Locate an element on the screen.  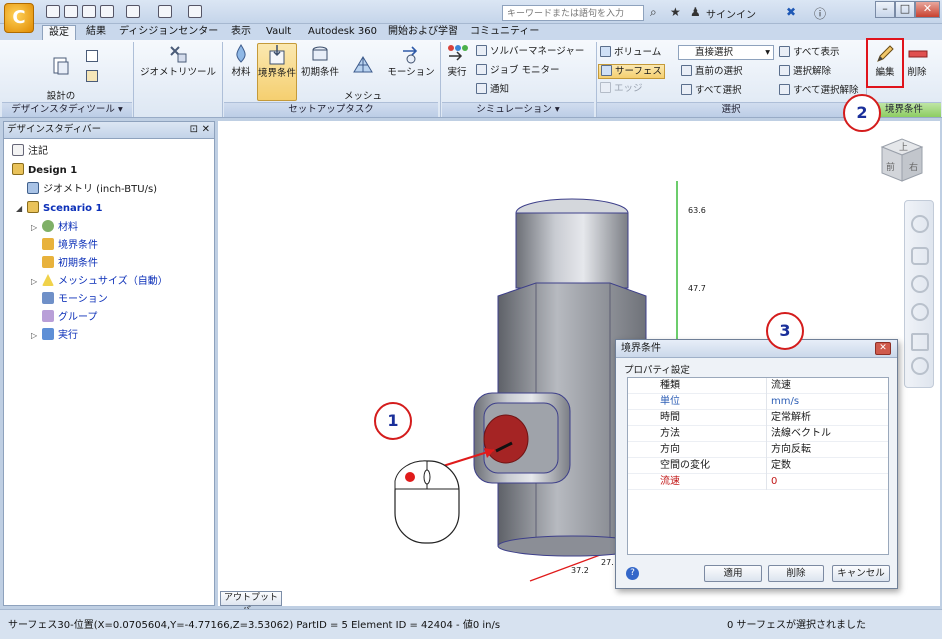
show-all-button: すべて表示 is located at coordinates (809, 52).